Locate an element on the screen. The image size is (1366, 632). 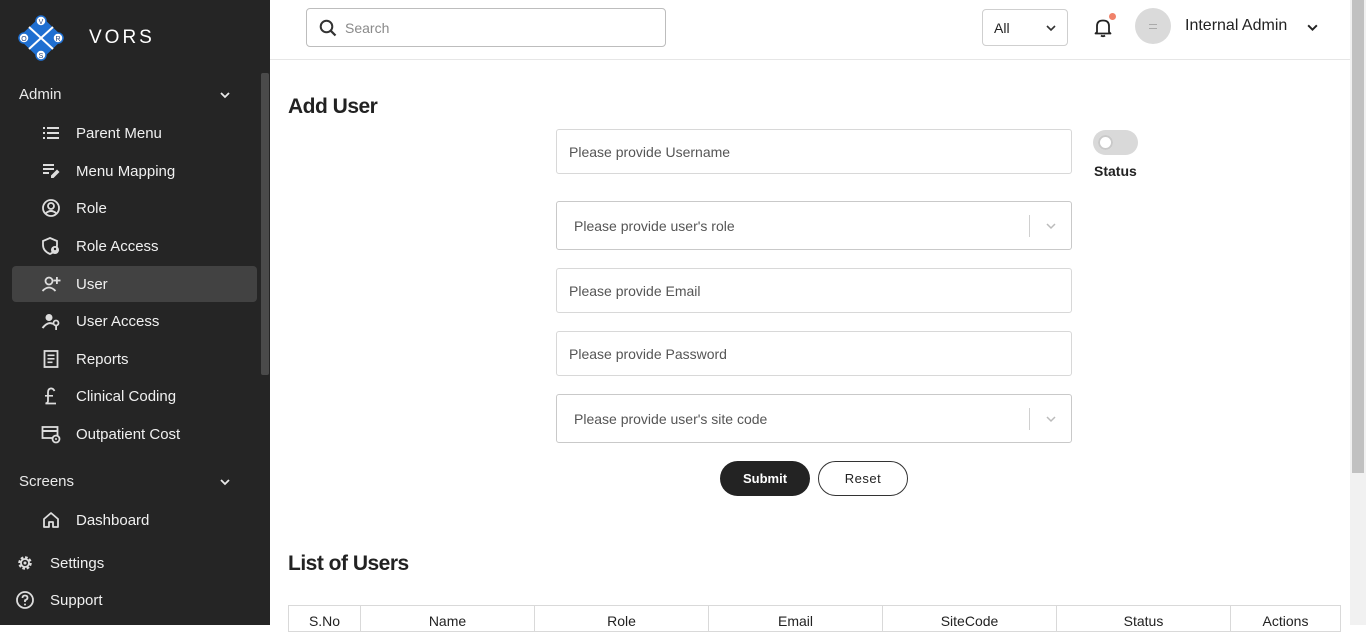
password-field is located at coordinates (814, 353).